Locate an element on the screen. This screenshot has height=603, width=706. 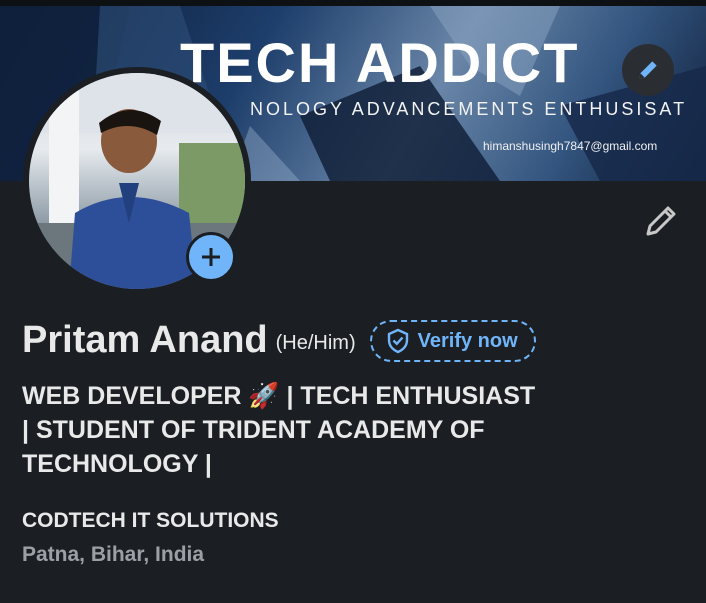
edit-profile-button is located at coordinates (660, 222).